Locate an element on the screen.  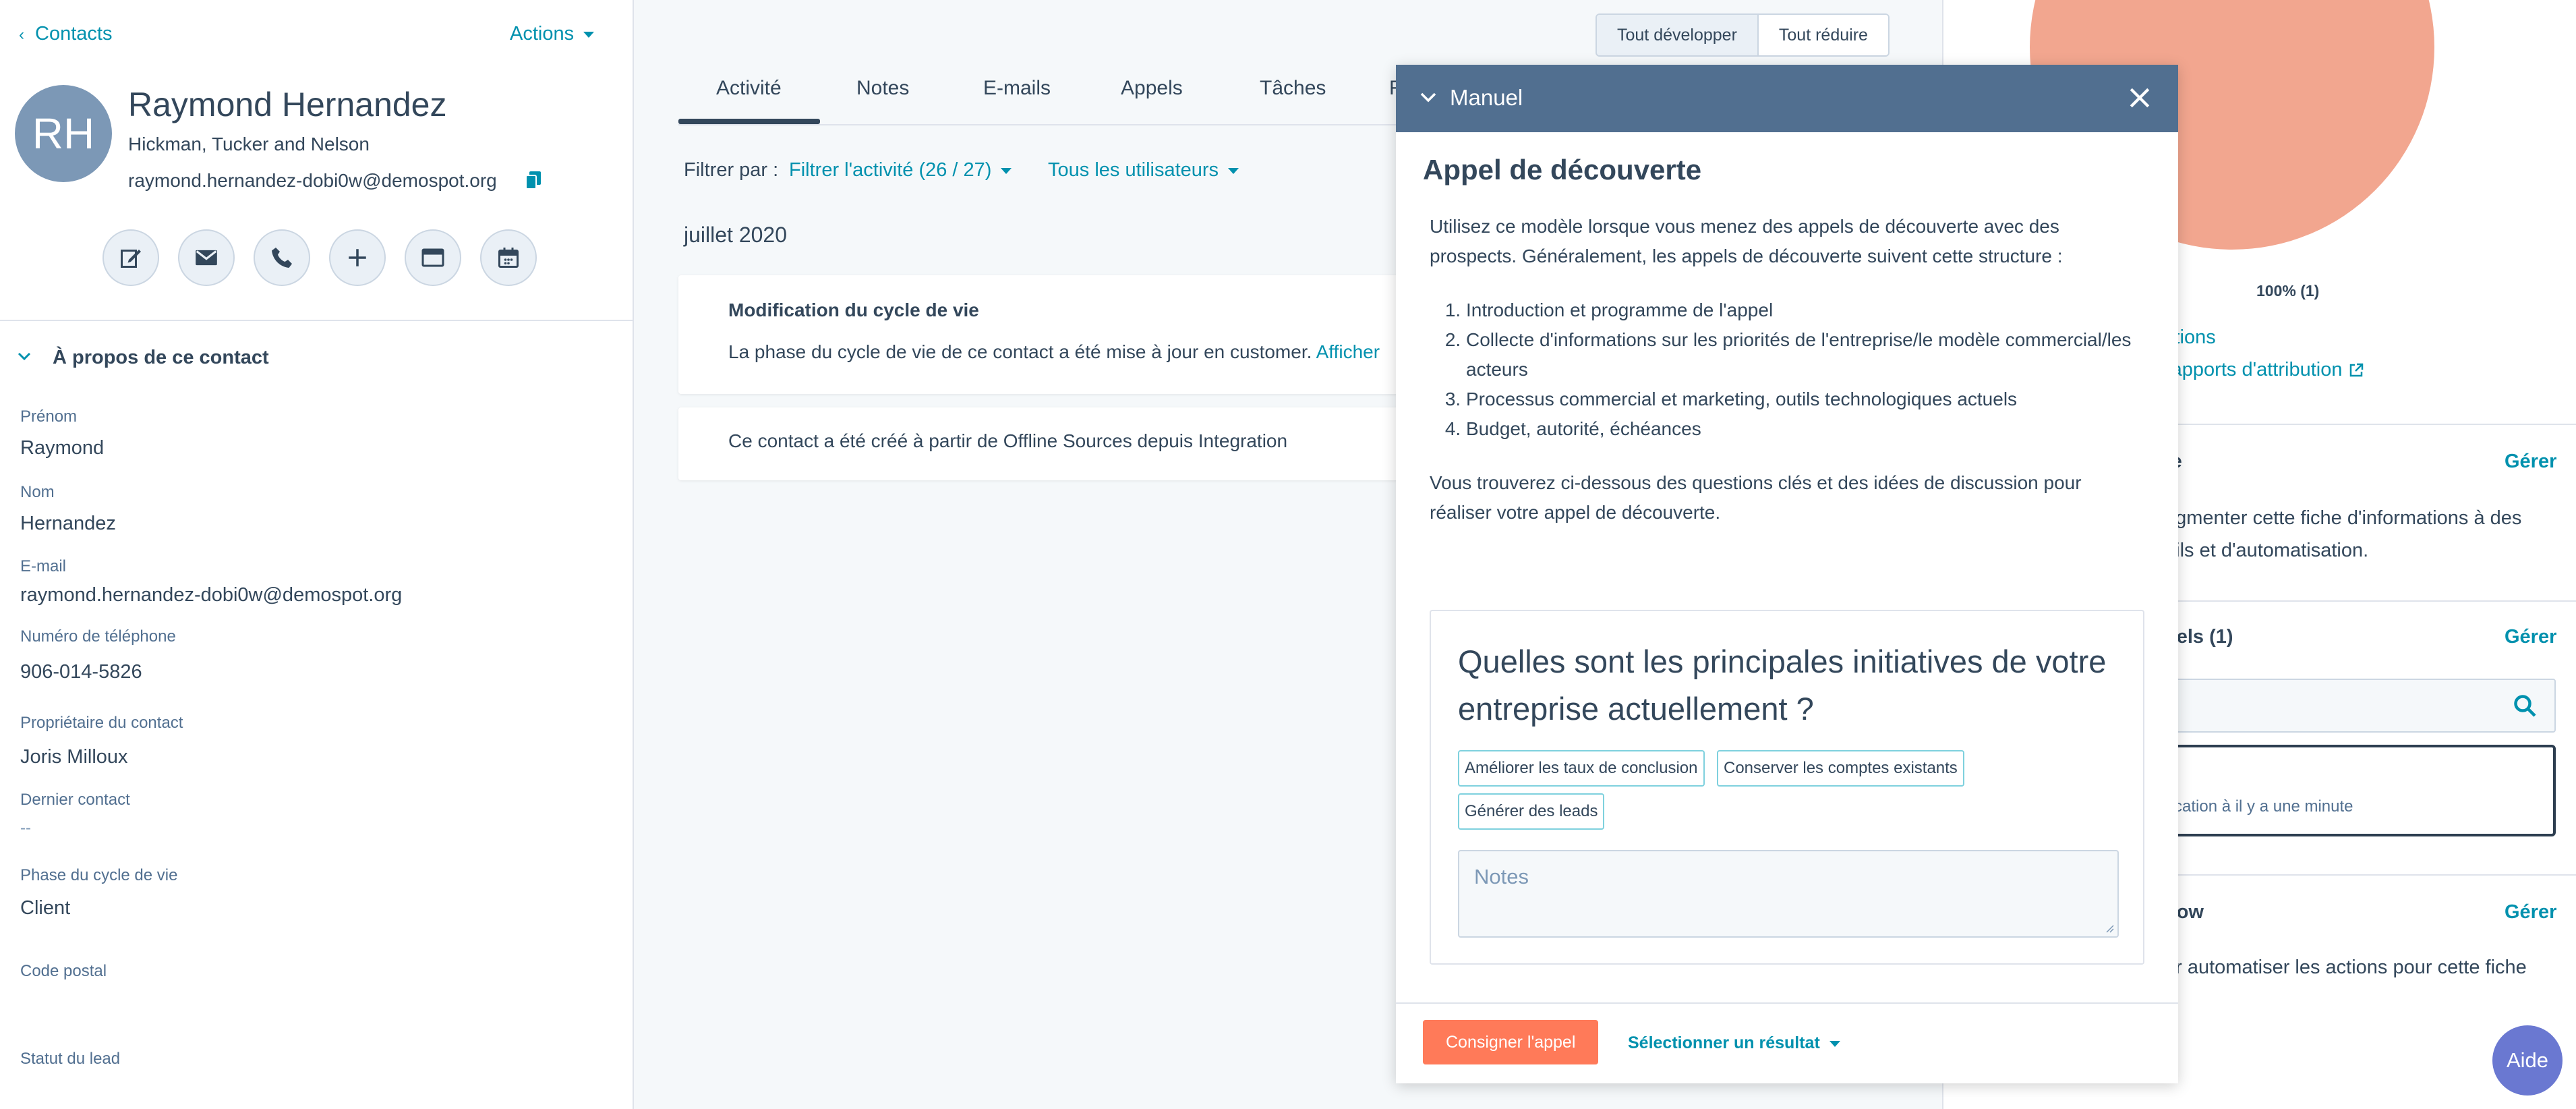
manage-link-2: Gérer is located at coordinates (2530, 637).